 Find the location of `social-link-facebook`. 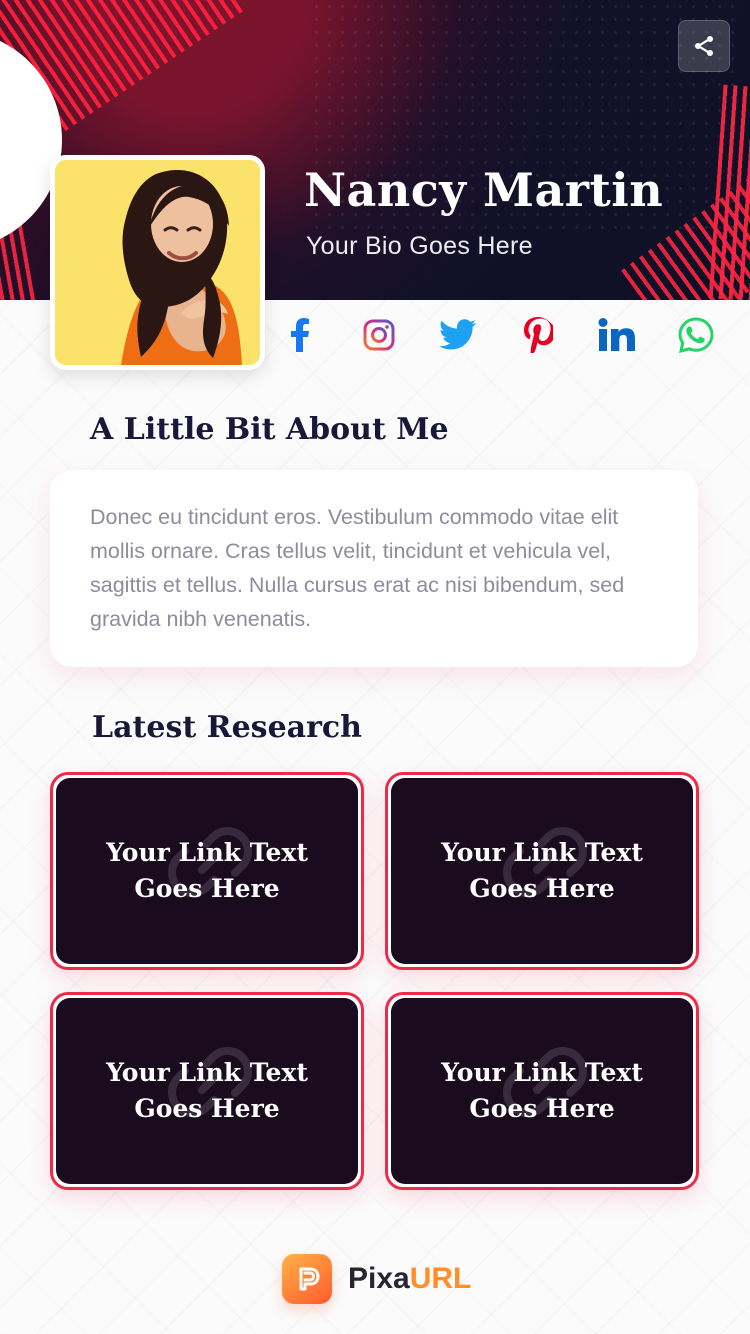

social-link-facebook is located at coordinates (300, 335).